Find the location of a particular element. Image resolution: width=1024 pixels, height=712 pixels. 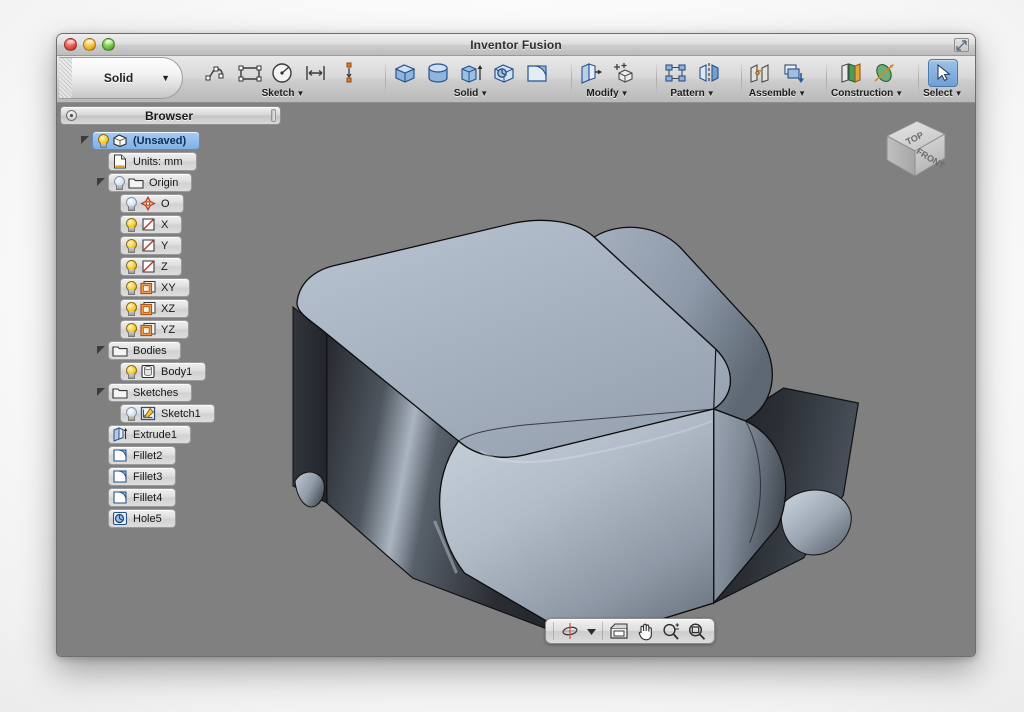

construction-plane-icon is located at coordinates (851, 73).